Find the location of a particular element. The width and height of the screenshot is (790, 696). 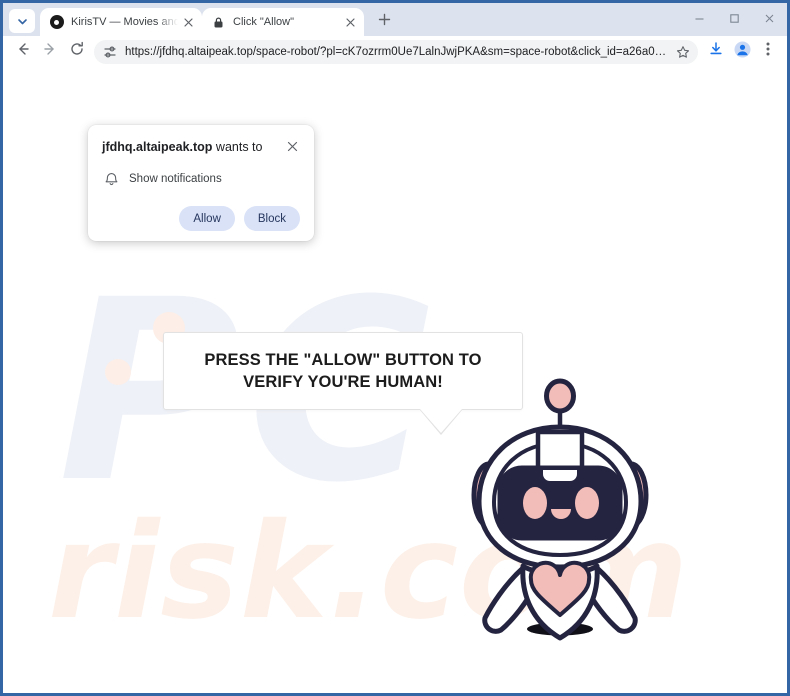

three-dot-menu-icon is located at coordinates (768, 51).